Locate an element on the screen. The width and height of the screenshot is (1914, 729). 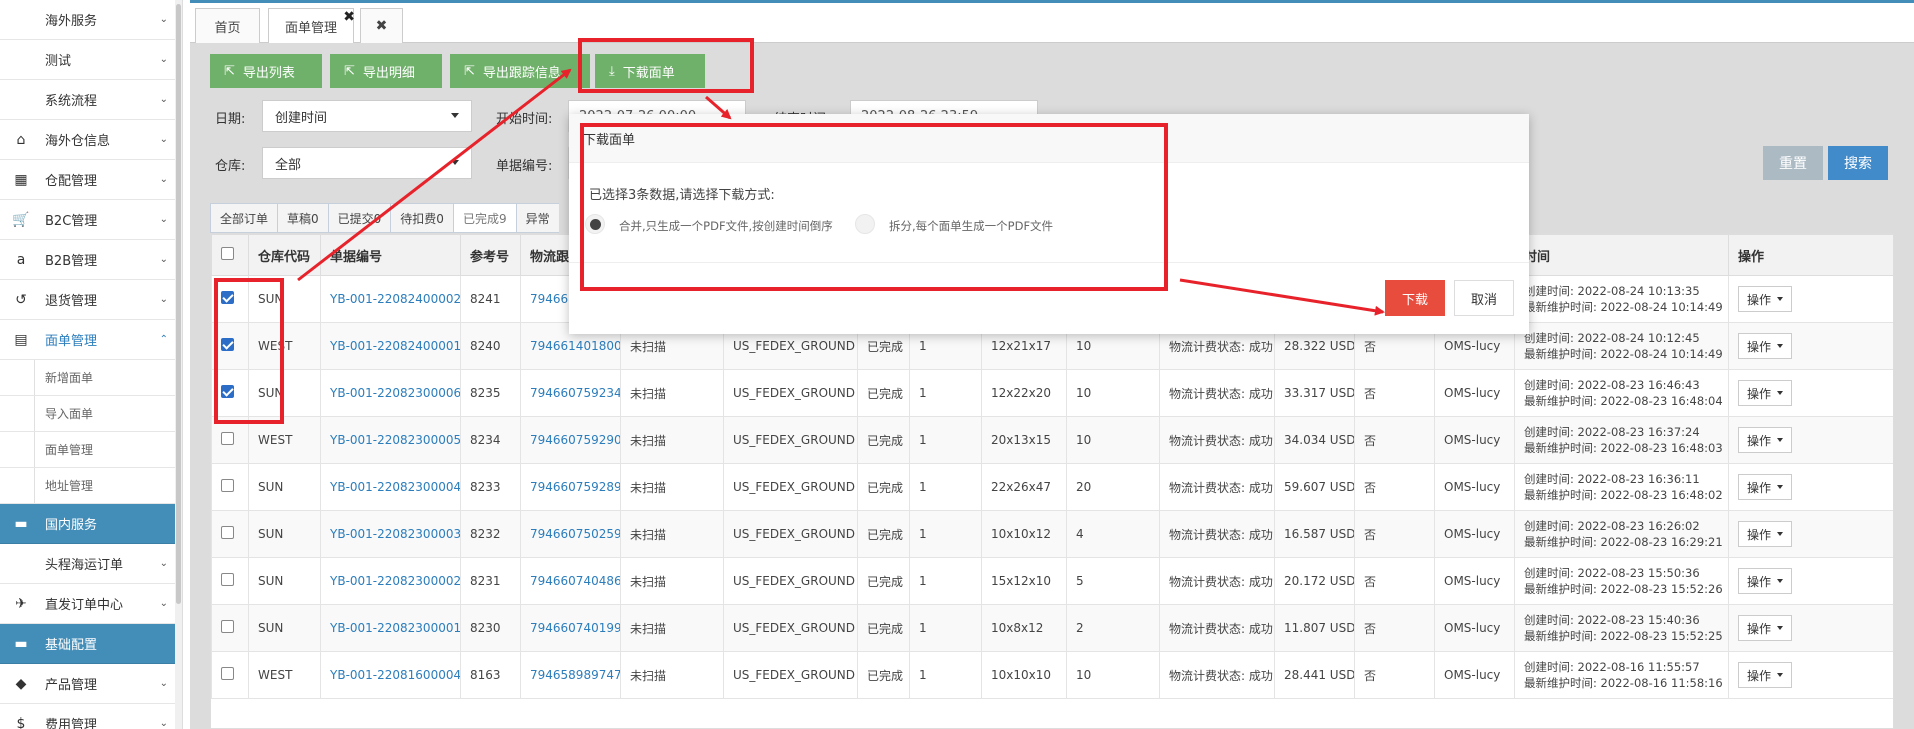
export-tracking-label: 导出跟踪信息 is located at coordinates (521, 73).